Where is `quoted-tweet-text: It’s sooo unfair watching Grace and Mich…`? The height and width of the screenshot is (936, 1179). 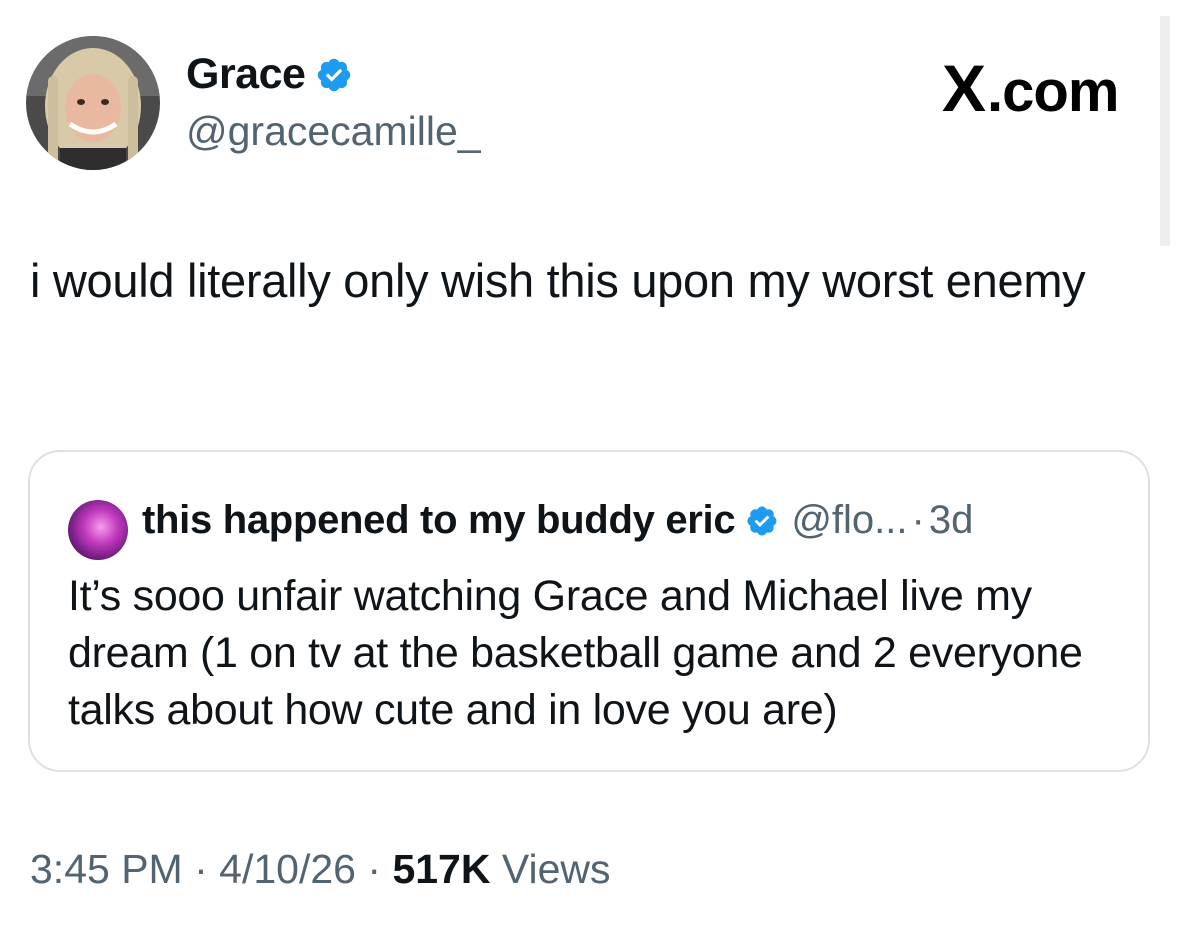 quoted-tweet-text: It’s sooo unfair watching Grace and Mich… is located at coordinates (575, 653).